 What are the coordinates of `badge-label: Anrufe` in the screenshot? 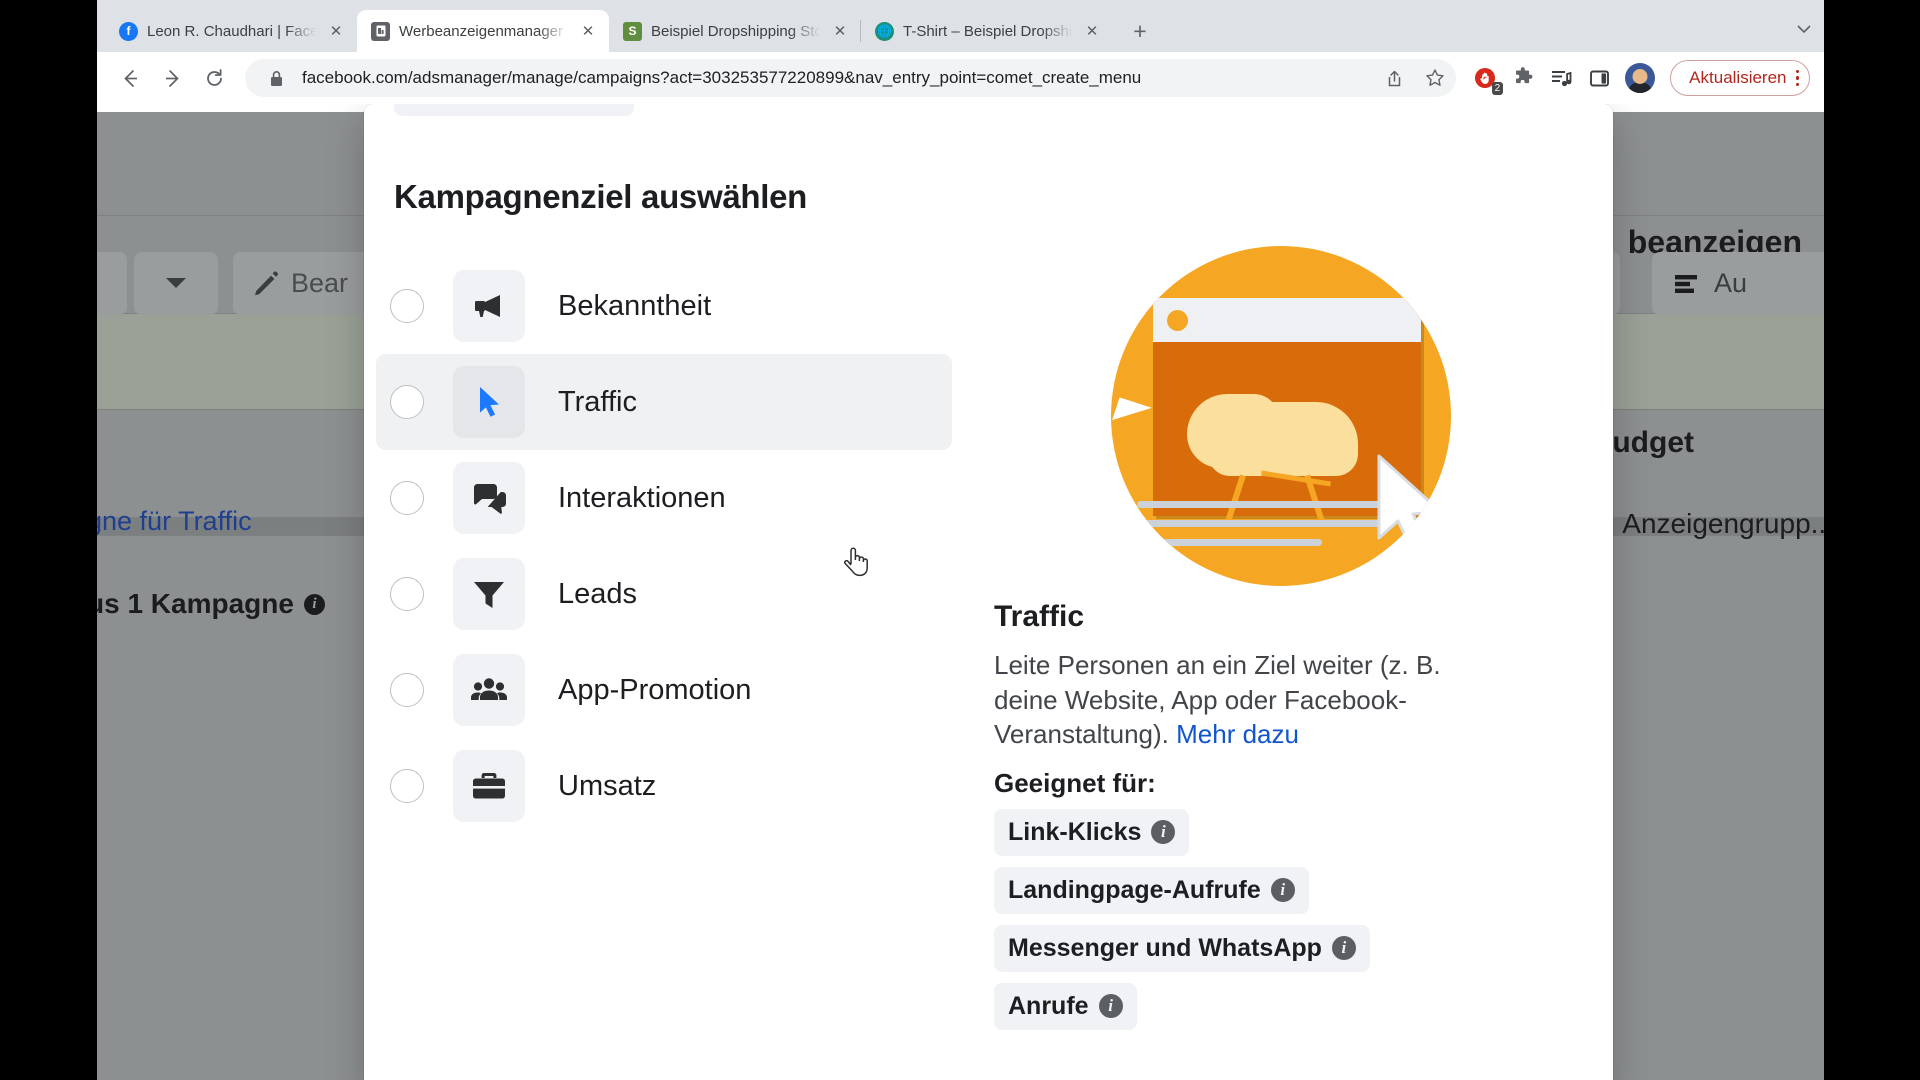 It's located at (1048, 1005).